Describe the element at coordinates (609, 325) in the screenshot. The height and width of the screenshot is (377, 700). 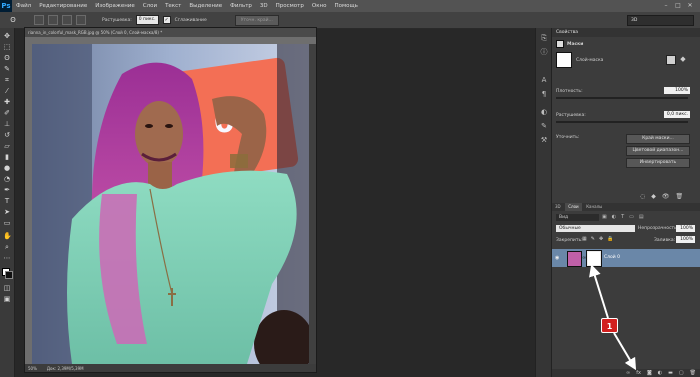
I see `annotation-badge: 1` at that location.